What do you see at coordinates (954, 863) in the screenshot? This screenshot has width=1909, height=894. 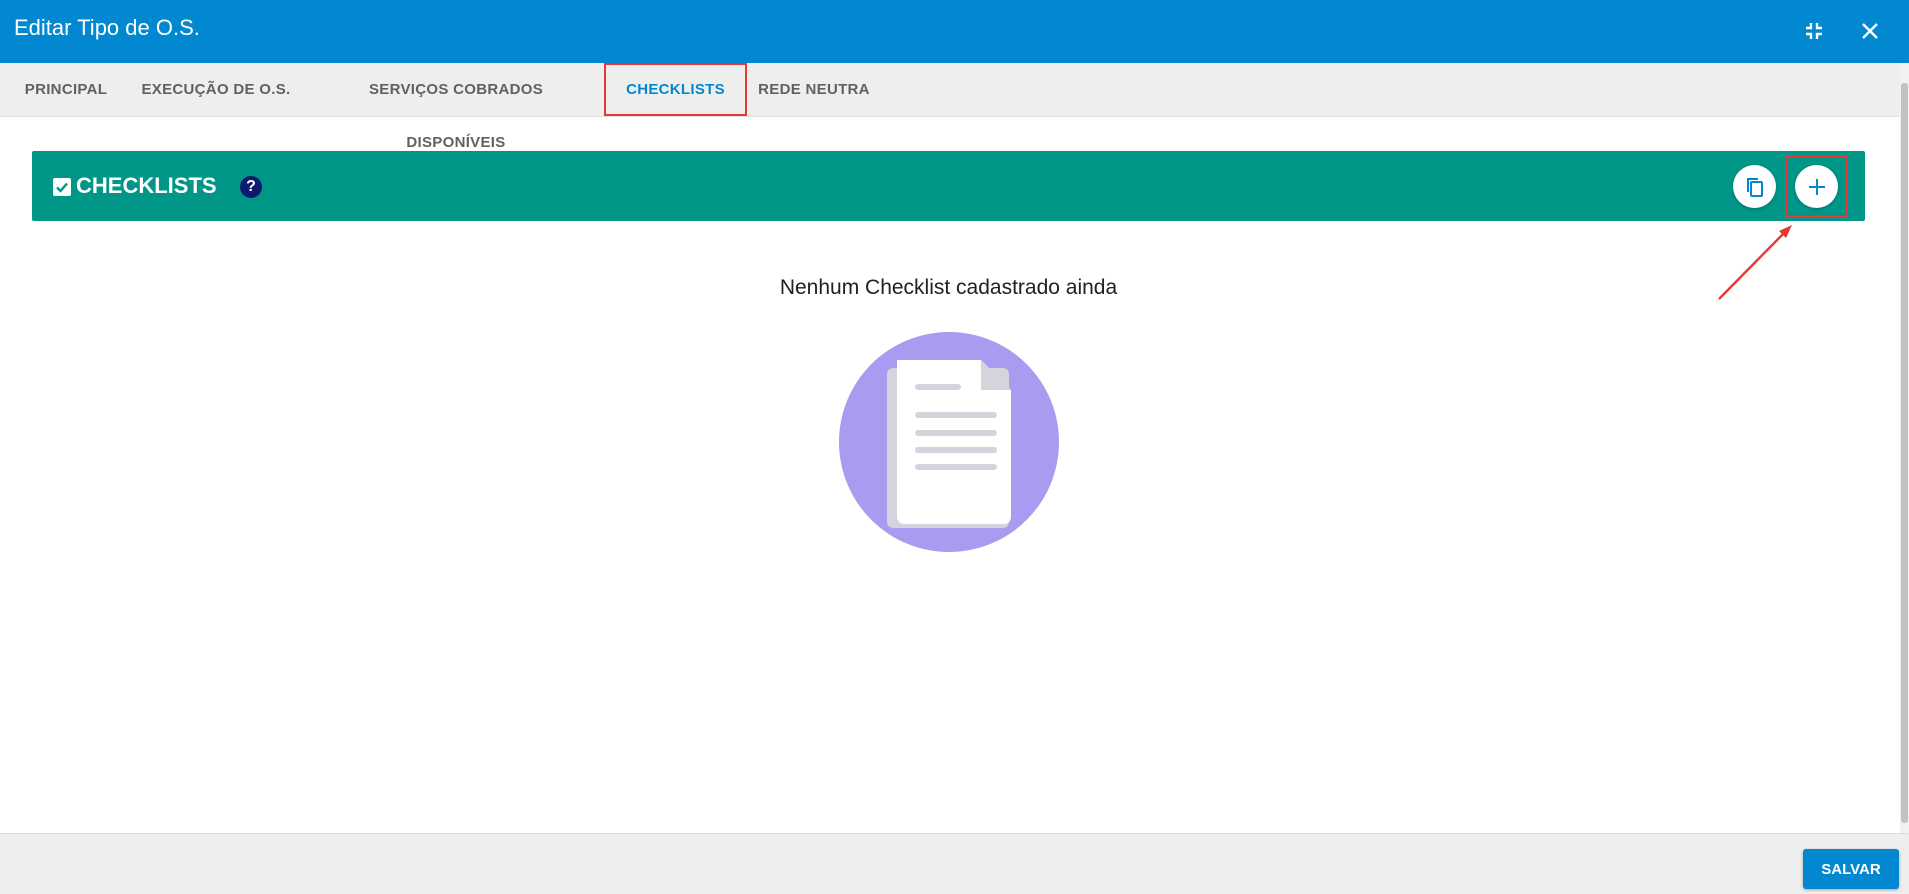 I see `dialog-footer: SALVAR` at bounding box center [954, 863].